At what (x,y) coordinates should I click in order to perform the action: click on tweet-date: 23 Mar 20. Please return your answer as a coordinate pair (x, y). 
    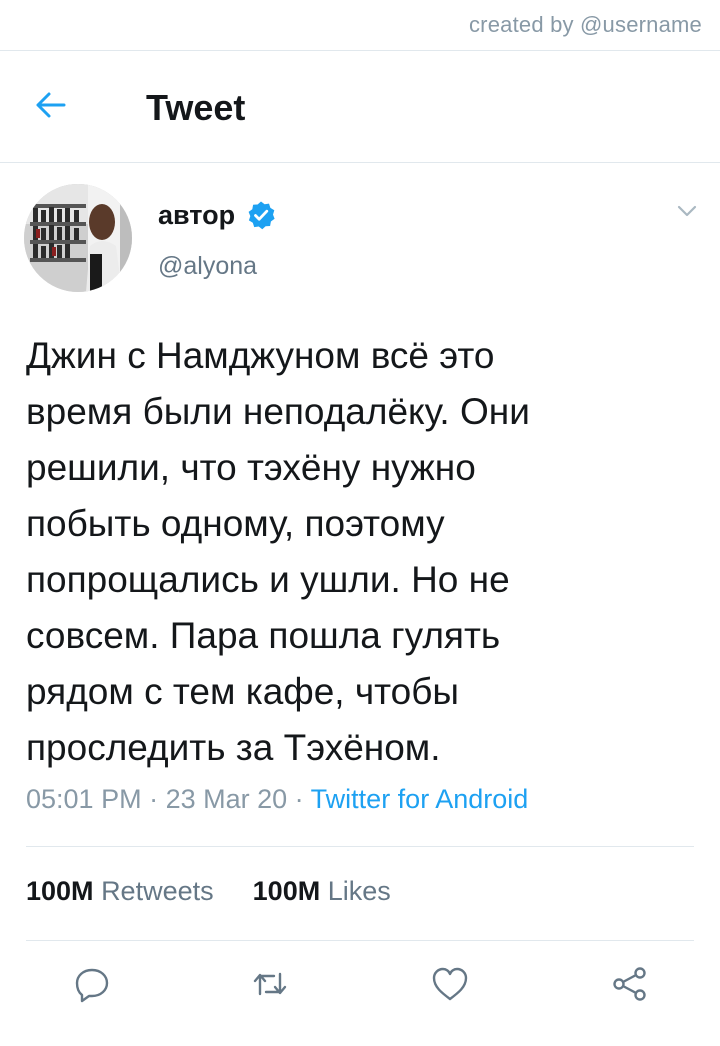
    Looking at the image, I should click on (226, 799).